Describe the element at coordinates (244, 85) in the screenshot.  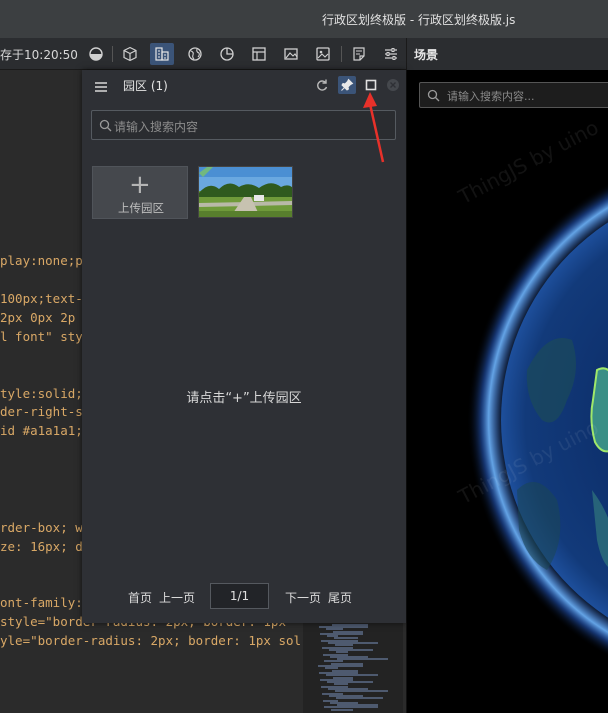
I see `park-panel-header: 园区 (1)` at that location.